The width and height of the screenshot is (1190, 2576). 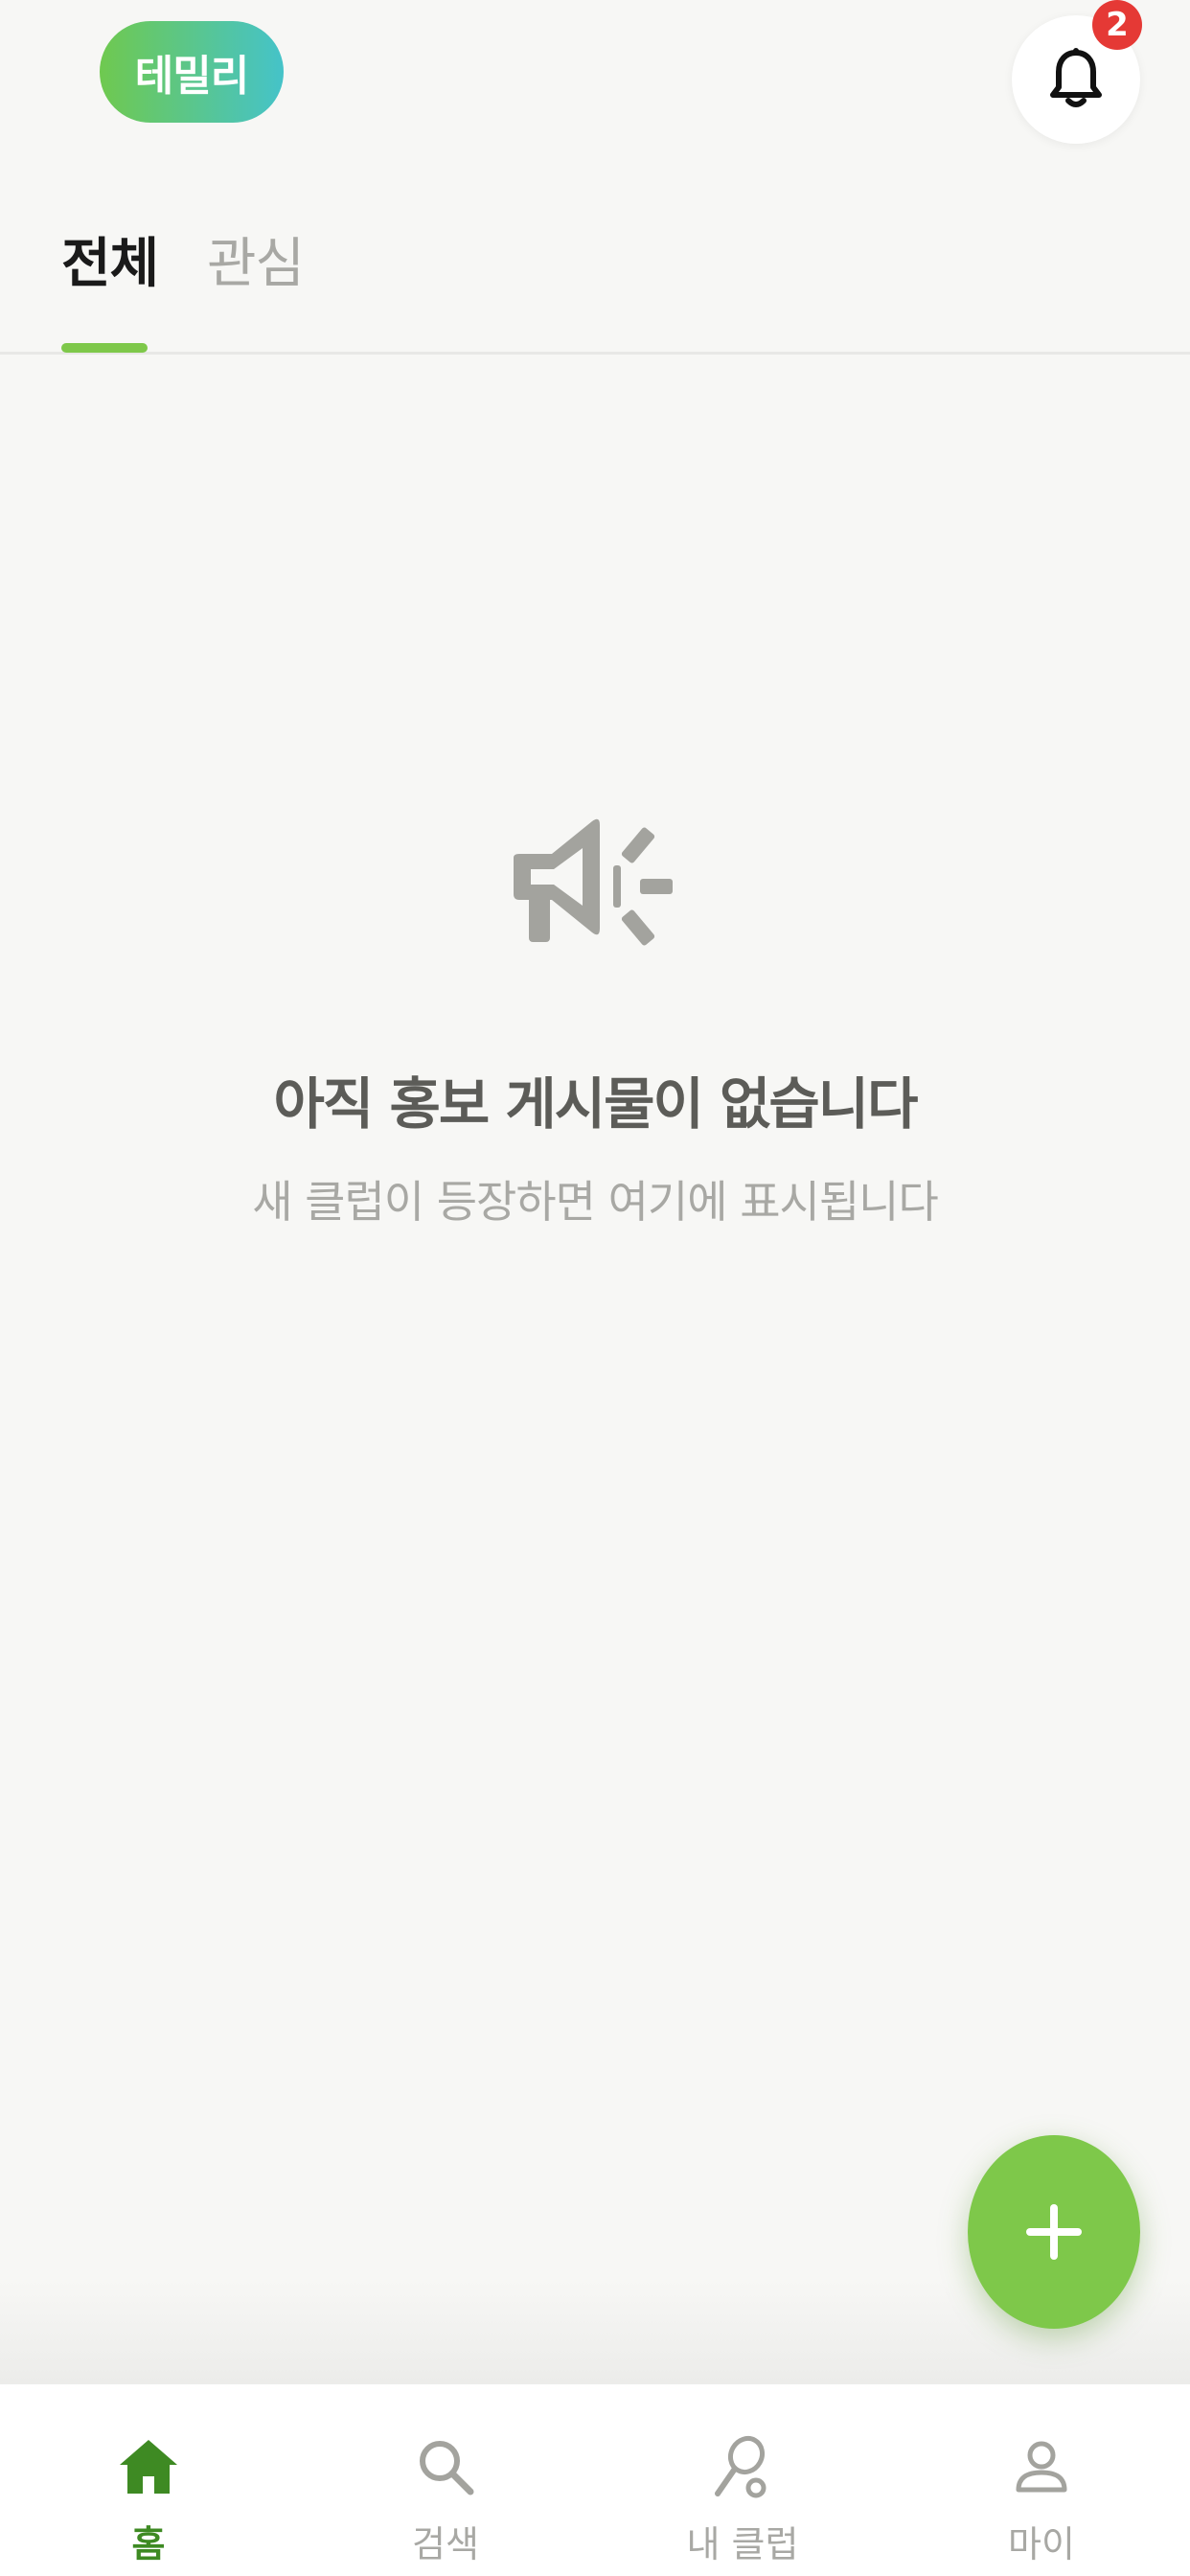 What do you see at coordinates (256, 259) in the screenshot?
I see `tab-interest: 관심` at bounding box center [256, 259].